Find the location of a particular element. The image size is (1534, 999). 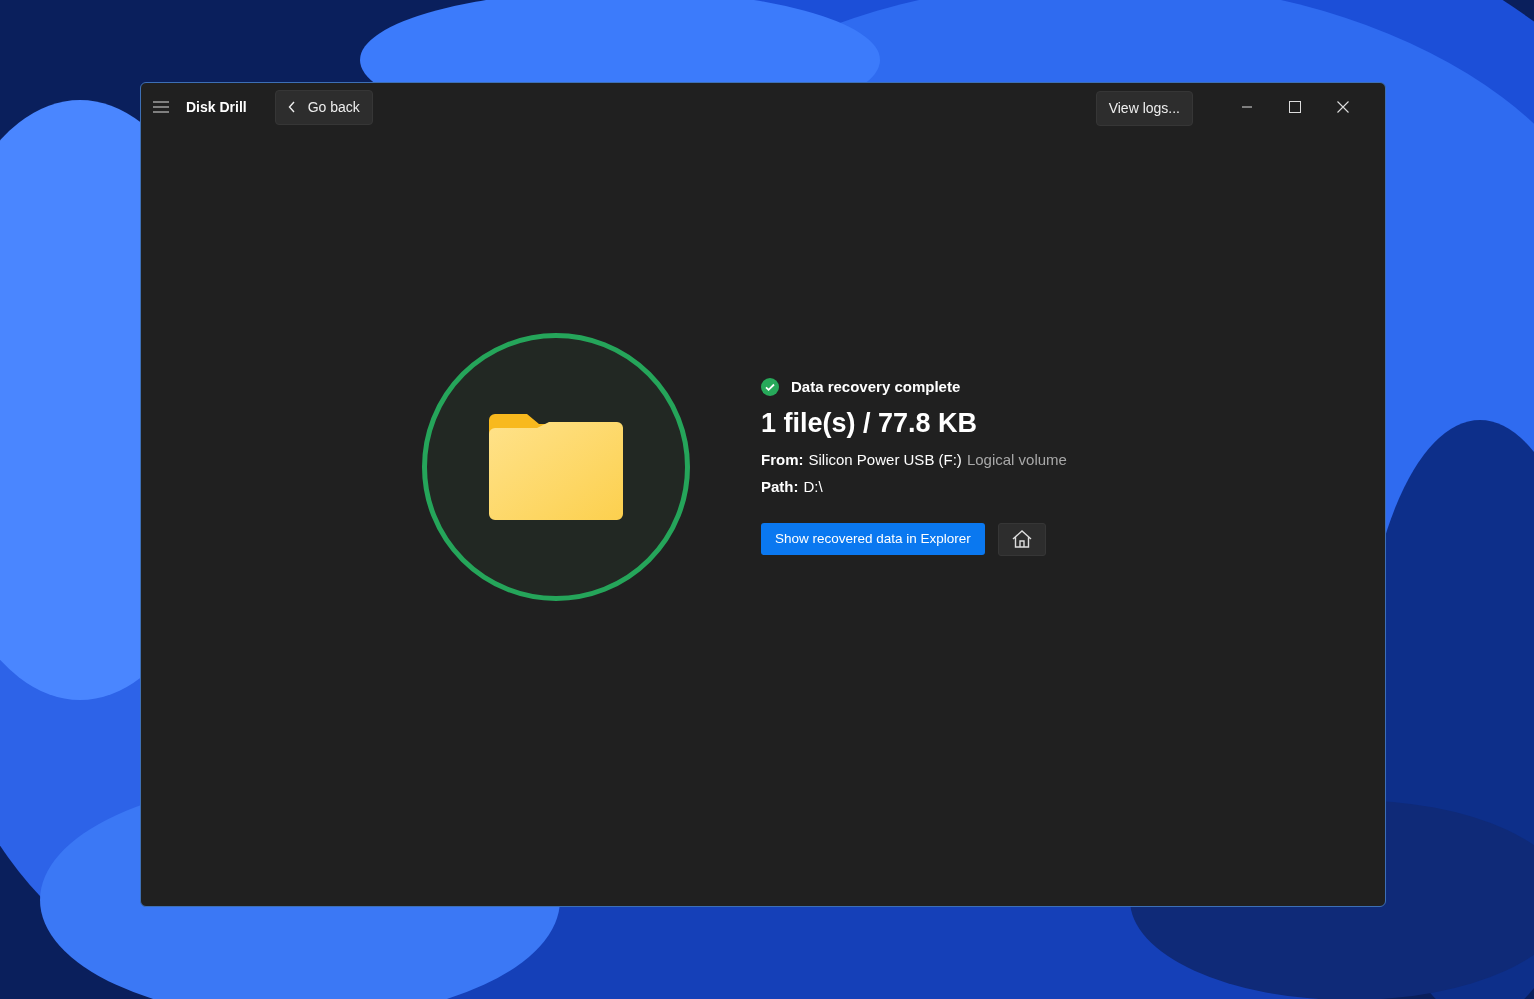

close-icon is located at coordinates (1343, 107).